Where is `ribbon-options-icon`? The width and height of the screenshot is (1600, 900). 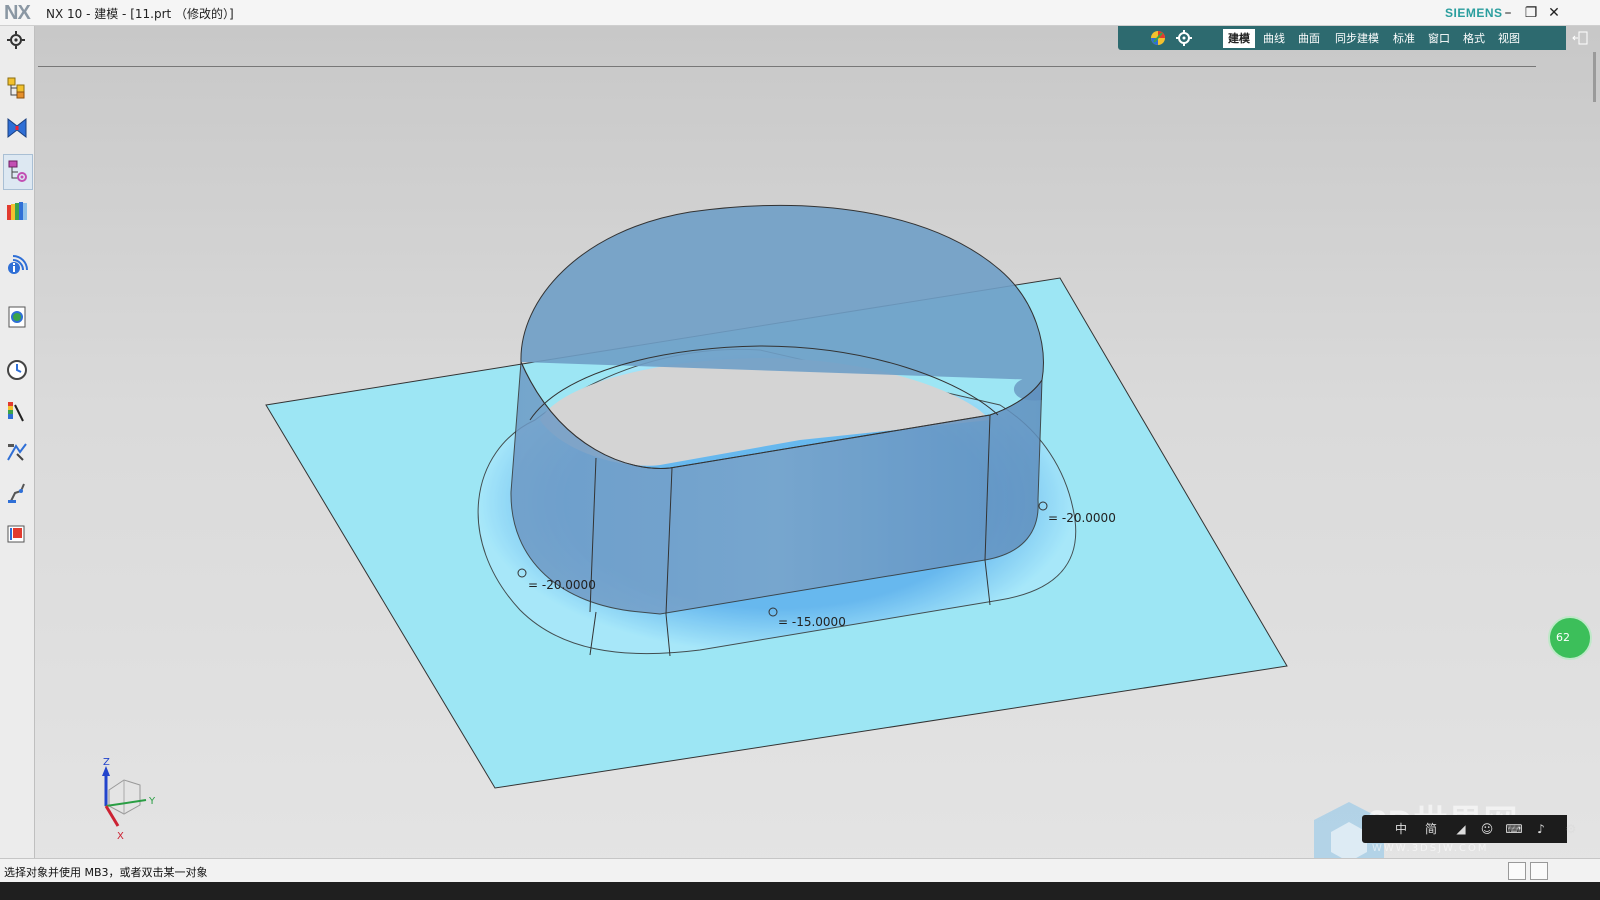
ribbon-options-icon is located at coordinates (1580, 38).